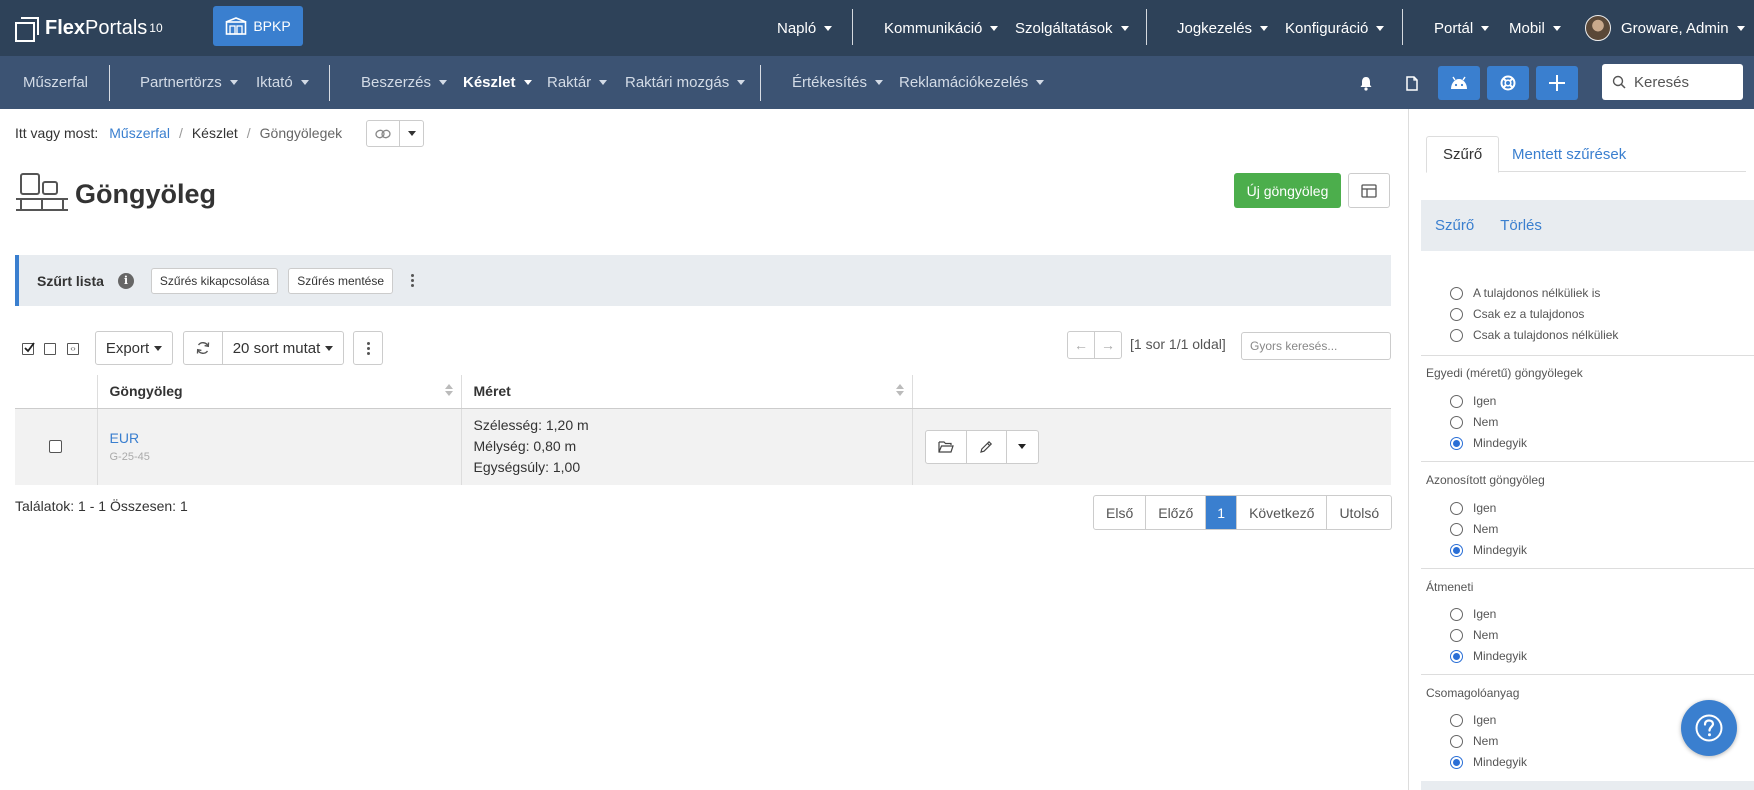  What do you see at coordinates (1369, 190) in the screenshot?
I see `layout-button` at bounding box center [1369, 190].